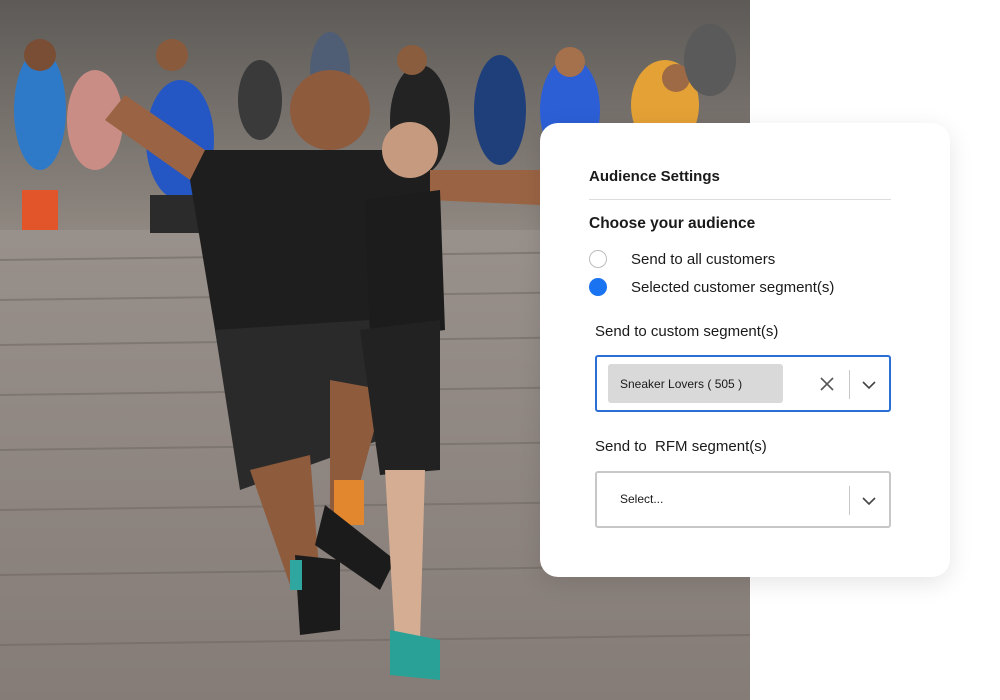 This screenshot has height=700, width=1000. I want to click on card-title: Audience Settings, so click(654, 176).